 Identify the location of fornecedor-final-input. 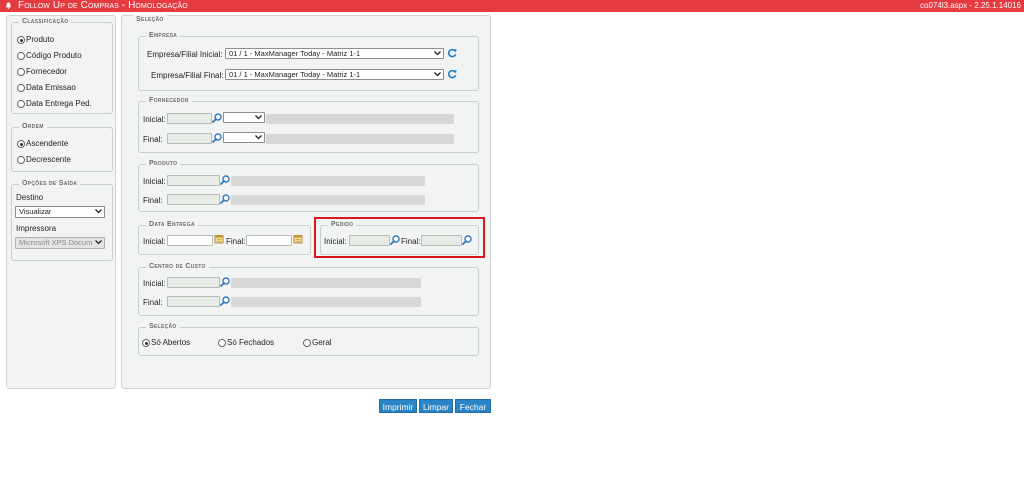
(189, 138).